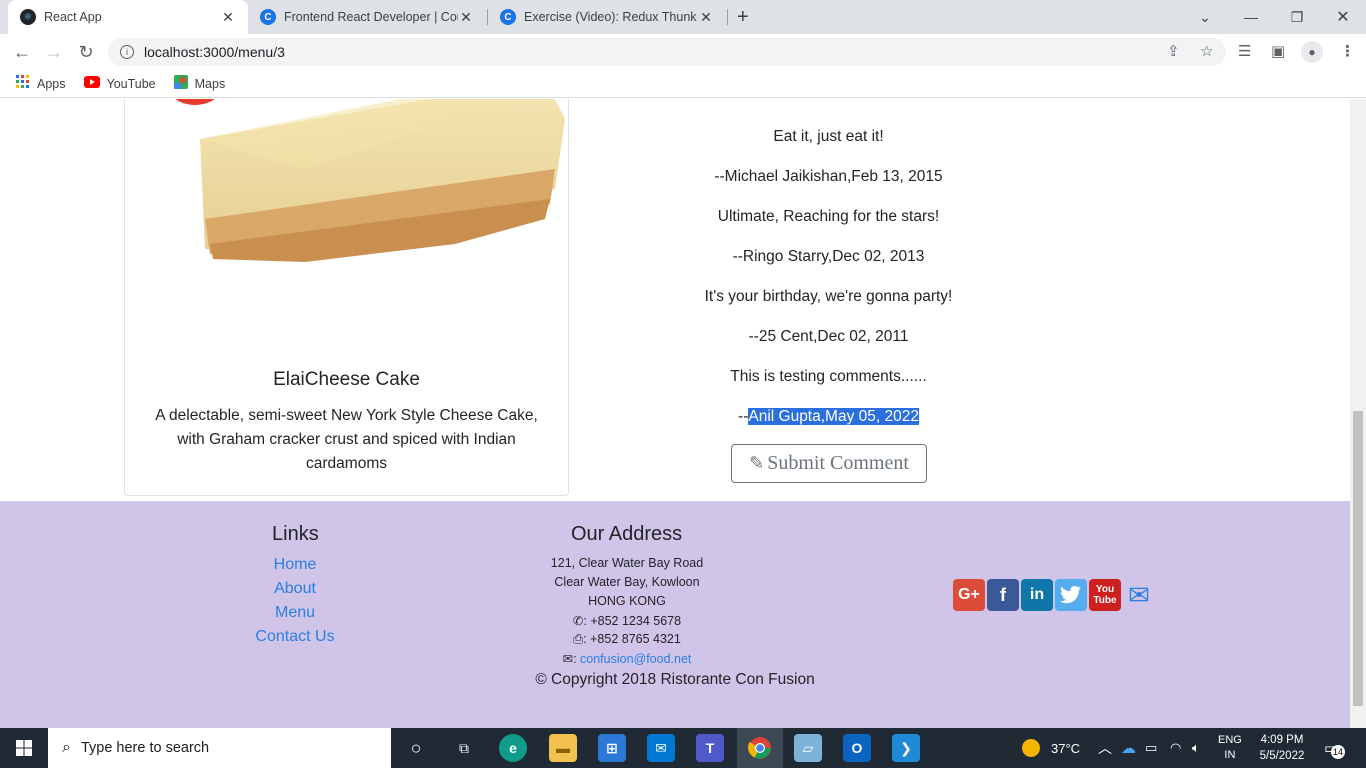 Image resolution: width=1366 pixels, height=768 pixels. I want to click on tab-redux-thunk: C Exercise (Video): Redux Thunk | C ✕, so click(607, 17).